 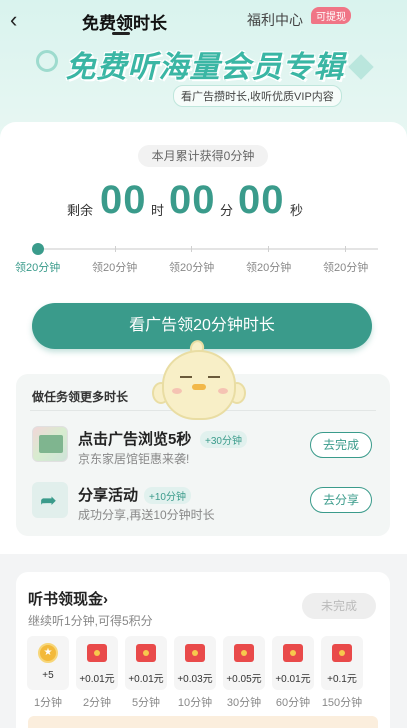 What do you see at coordinates (275, 20) in the screenshot?
I see `tab-welfare-center: 福利中心` at bounding box center [275, 20].